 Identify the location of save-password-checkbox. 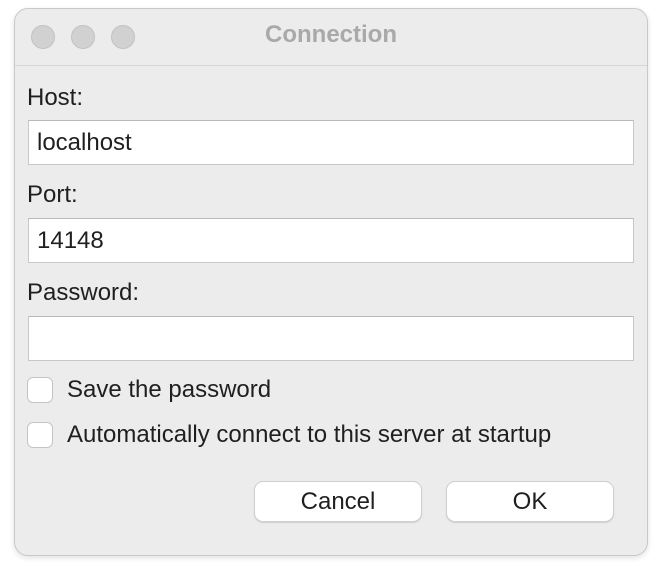
(40, 390).